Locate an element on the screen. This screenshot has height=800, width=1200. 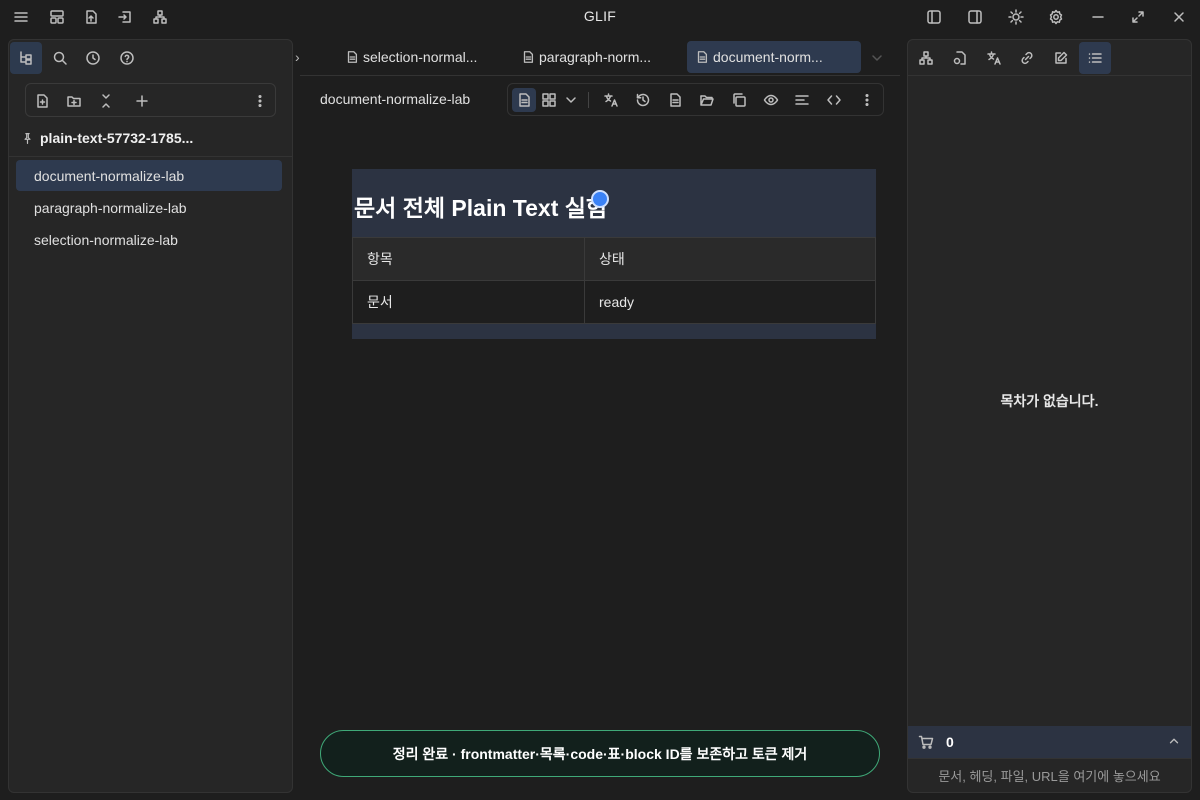
table-row: 문서 ready is located at coordinates (614, 302).